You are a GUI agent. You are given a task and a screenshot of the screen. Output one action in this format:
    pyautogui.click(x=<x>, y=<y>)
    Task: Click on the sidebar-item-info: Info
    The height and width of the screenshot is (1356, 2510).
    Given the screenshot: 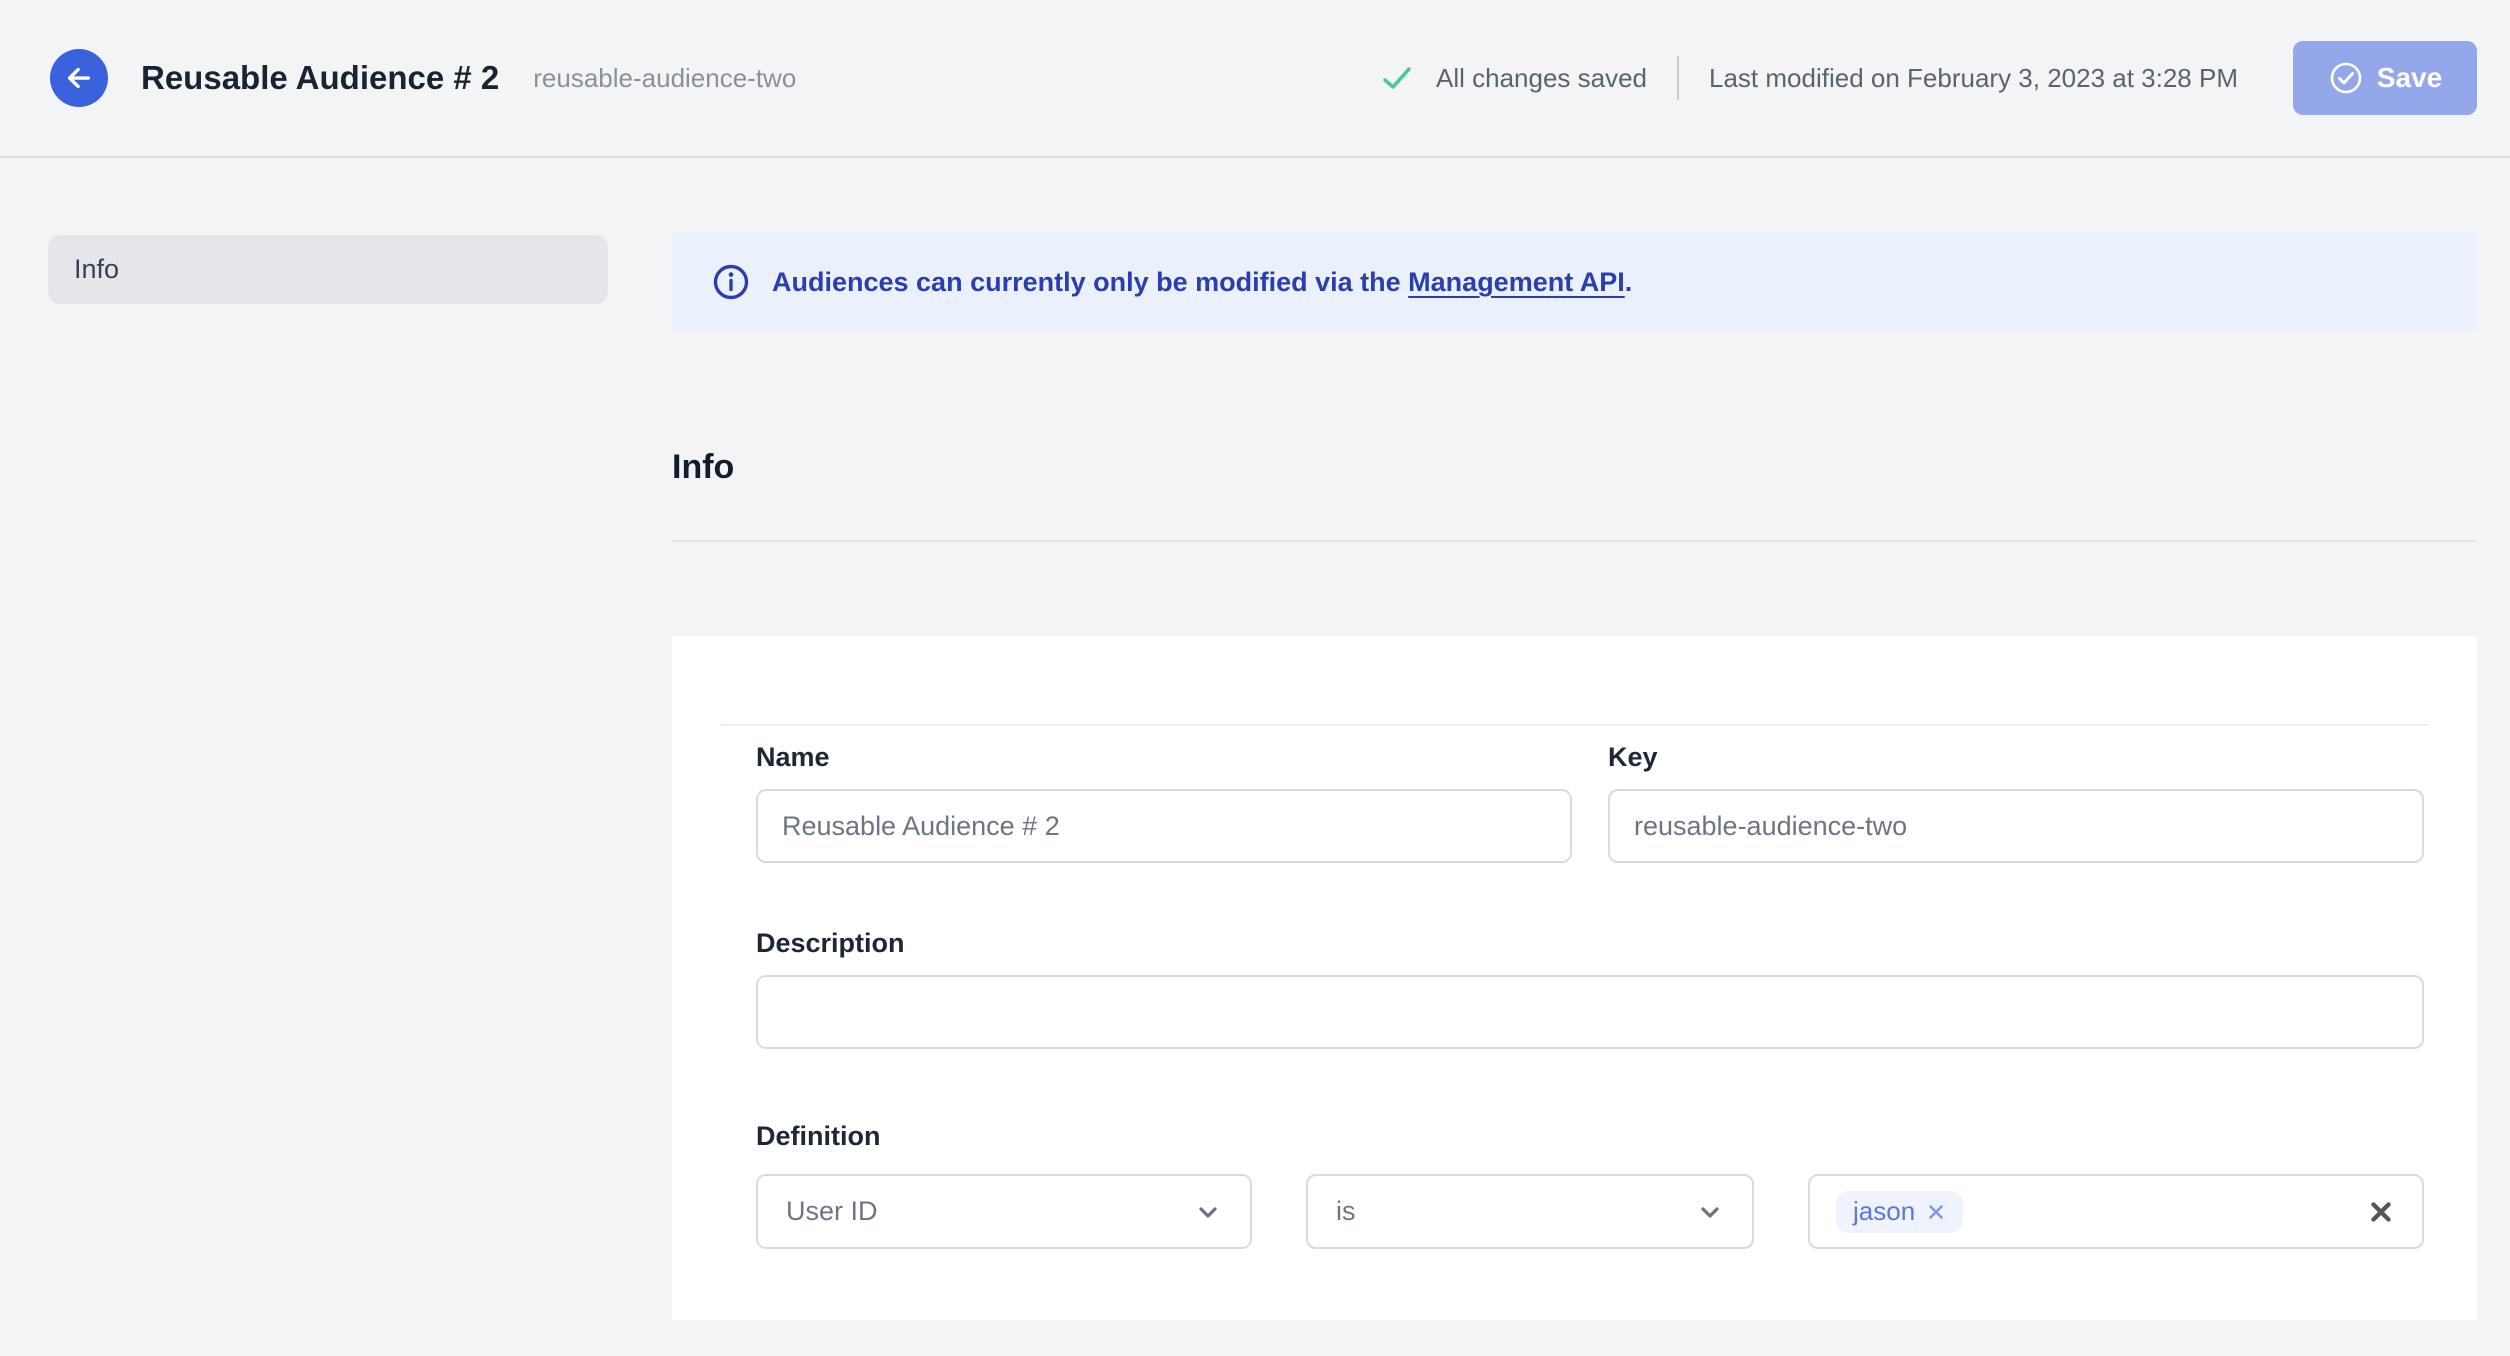 What is the action you would take?
    pyautogui.click(x=328, y=269)
    